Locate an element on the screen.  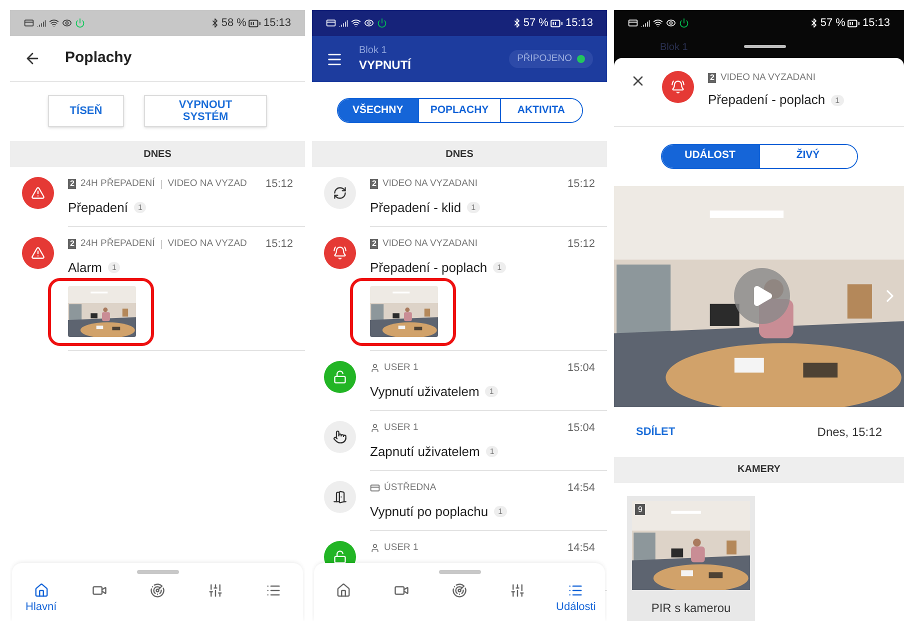
camera-number: 9 is located at coordinates (640, 509).